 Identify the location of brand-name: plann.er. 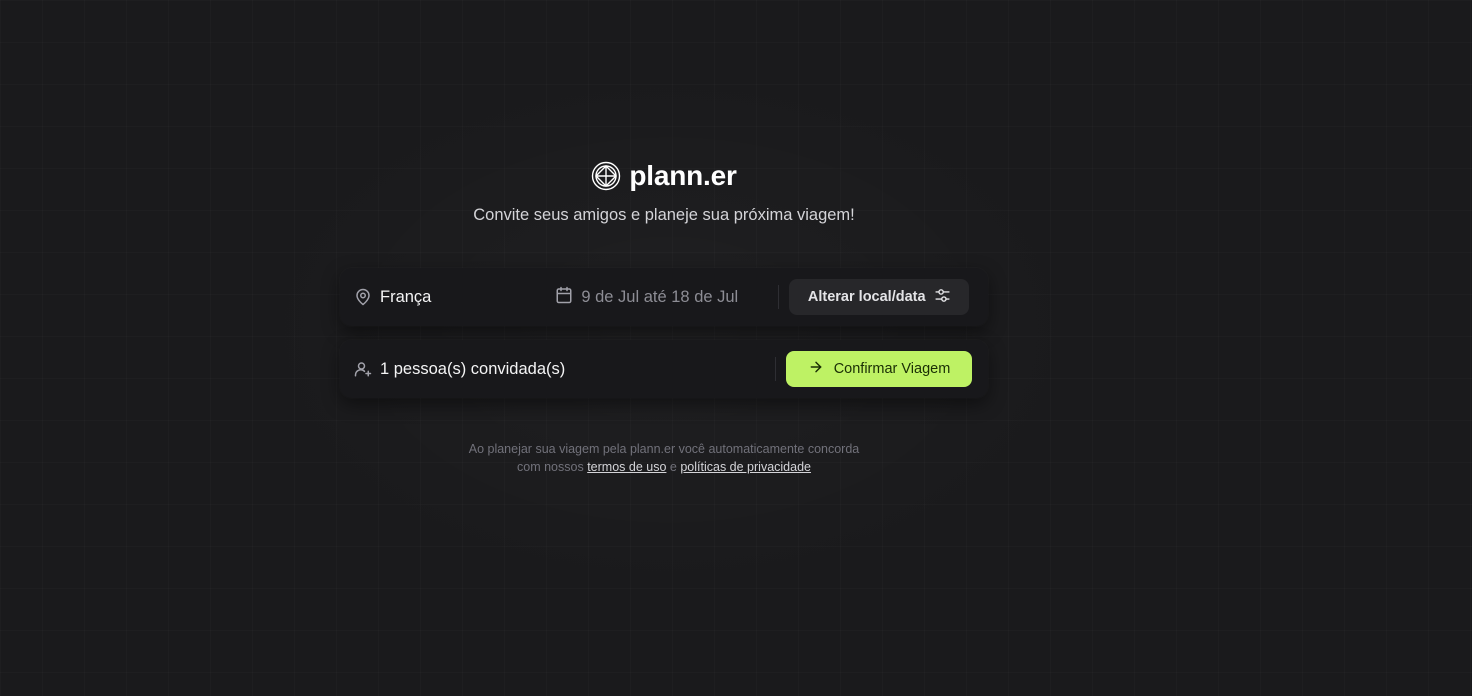
(683, 175).